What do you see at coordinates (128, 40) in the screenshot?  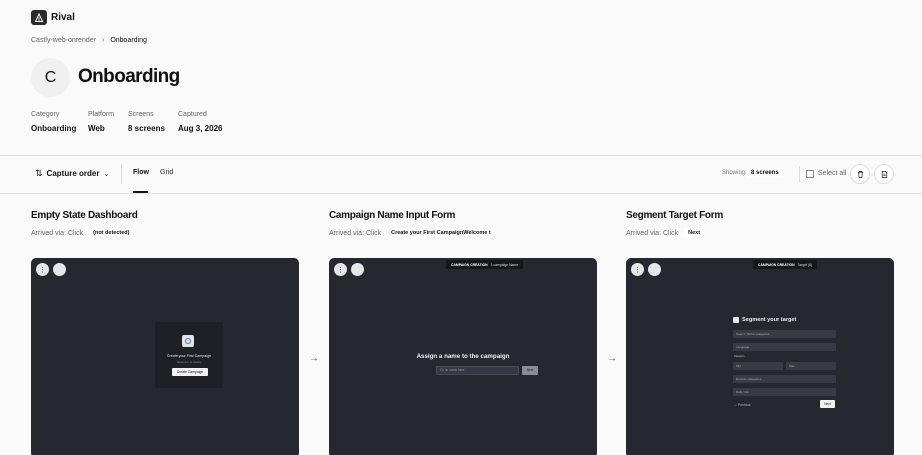 I see `breadcrumb-current: Onboarding` at bounding box center [128, 40].